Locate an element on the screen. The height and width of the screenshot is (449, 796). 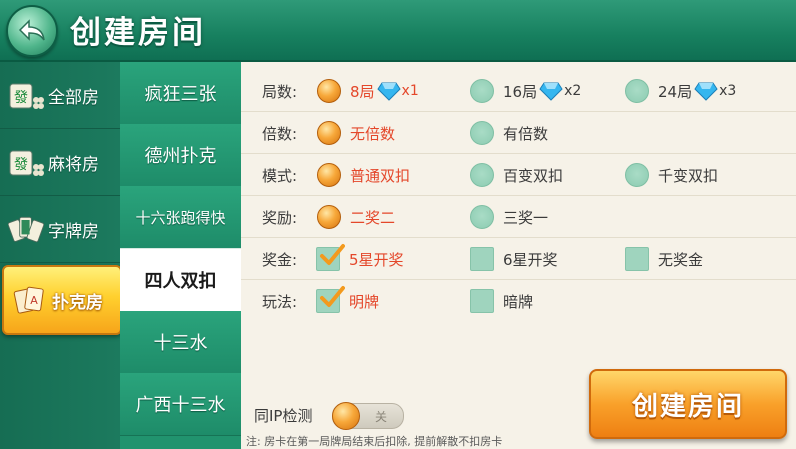
option-text: 千变双扣 is located at coordinates (688, 175).